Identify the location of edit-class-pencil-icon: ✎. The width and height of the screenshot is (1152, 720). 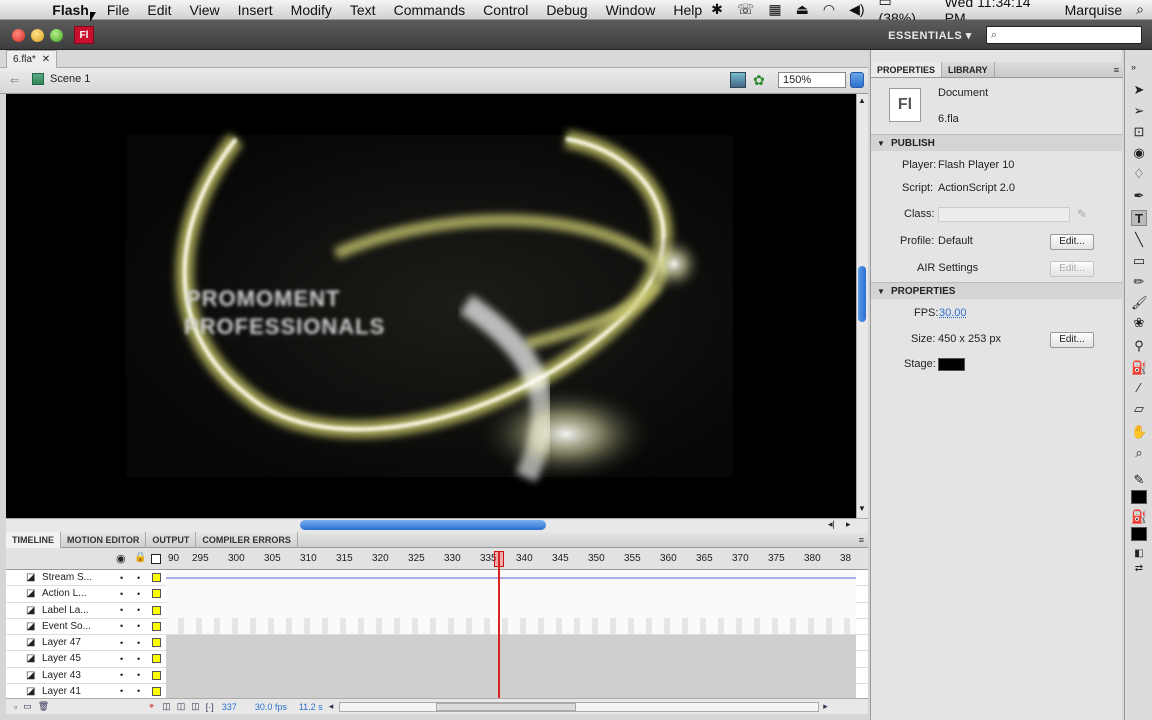
(1082, 214).